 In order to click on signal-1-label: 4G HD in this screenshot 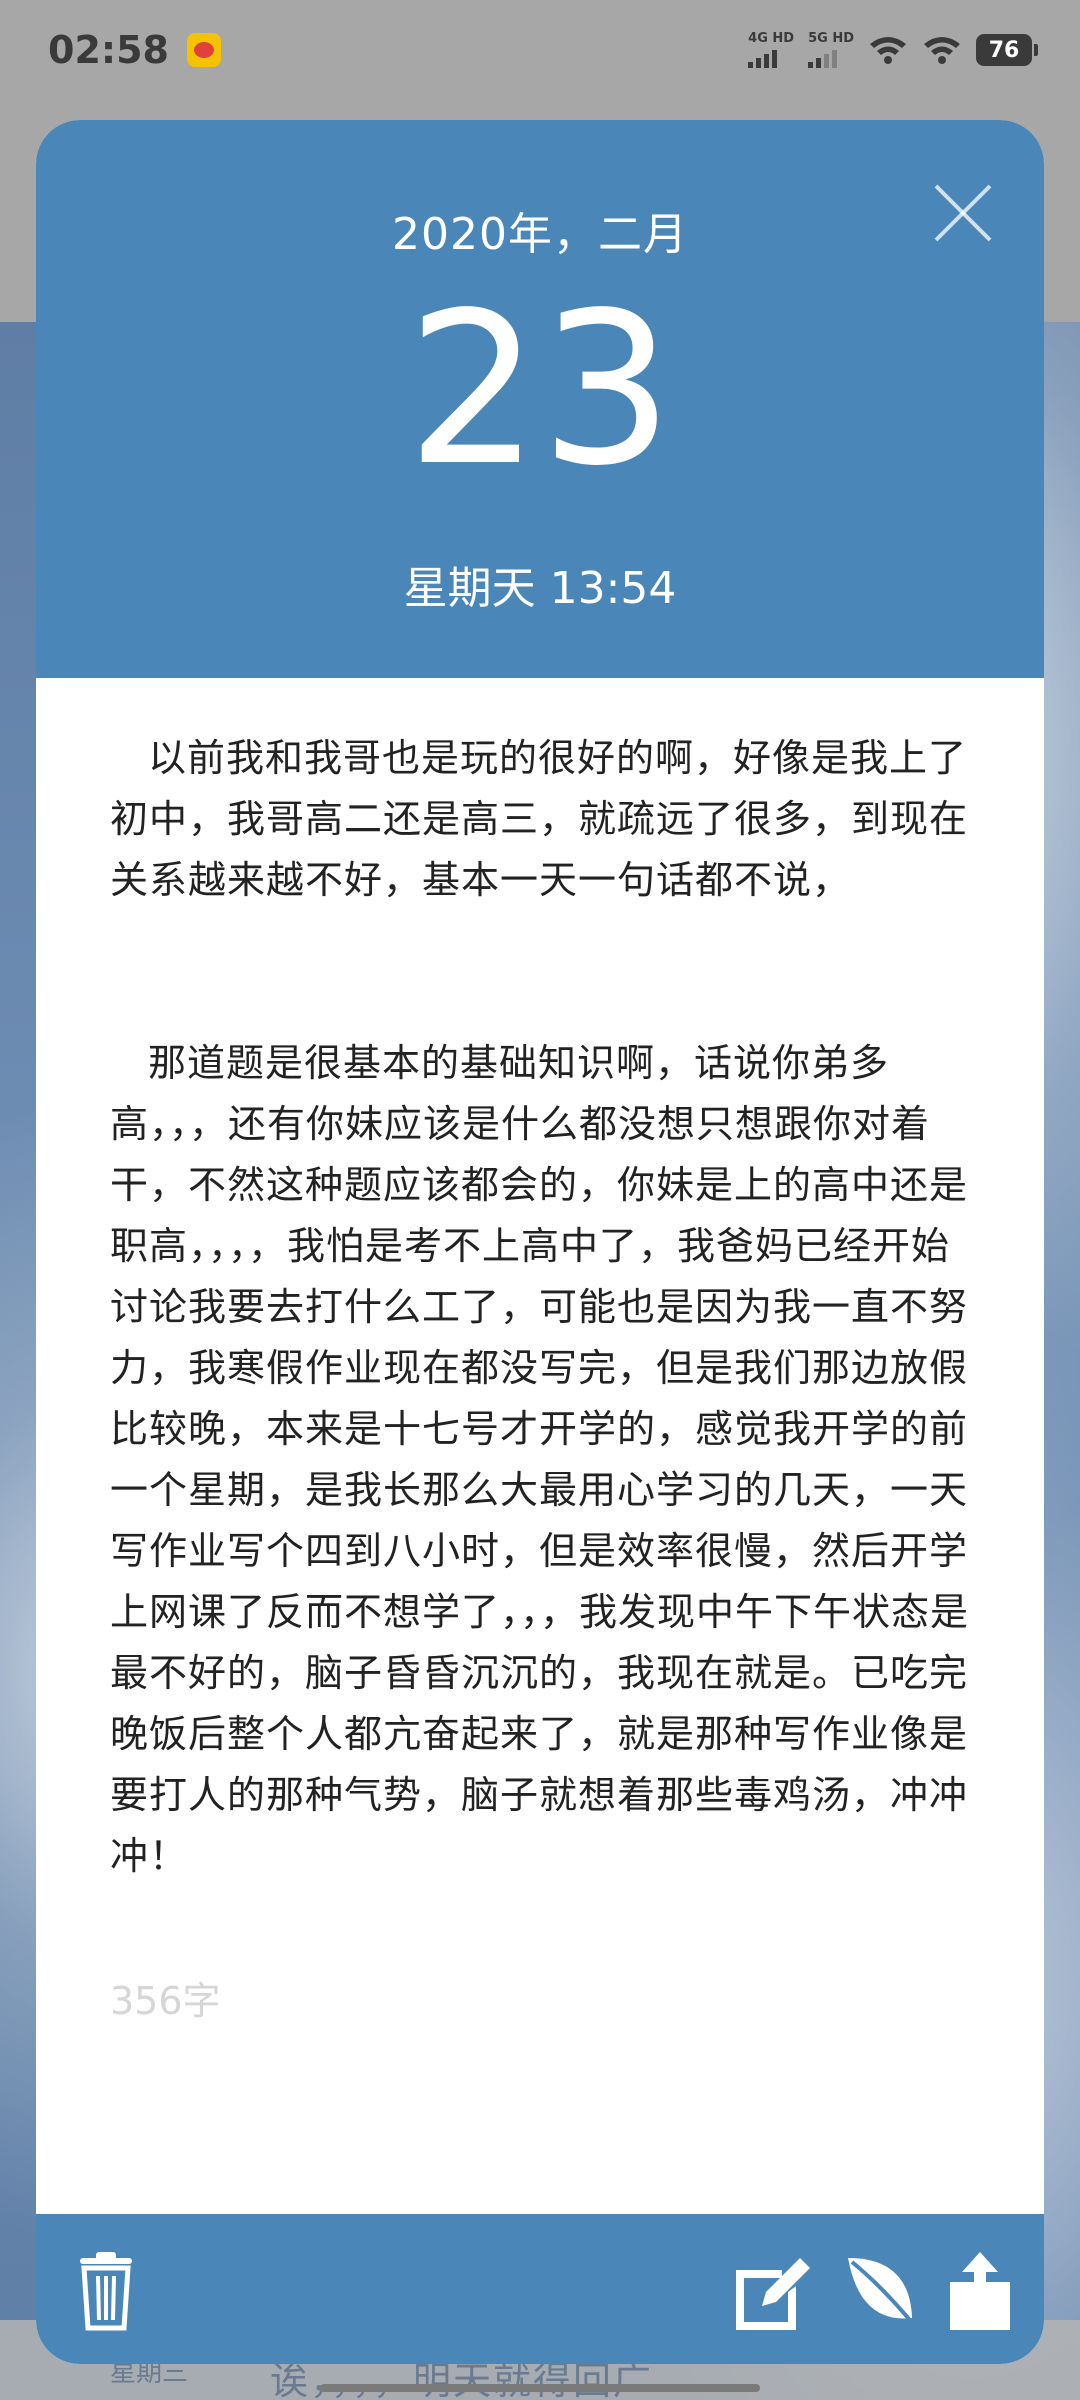, I will do `click(771, 38)`.